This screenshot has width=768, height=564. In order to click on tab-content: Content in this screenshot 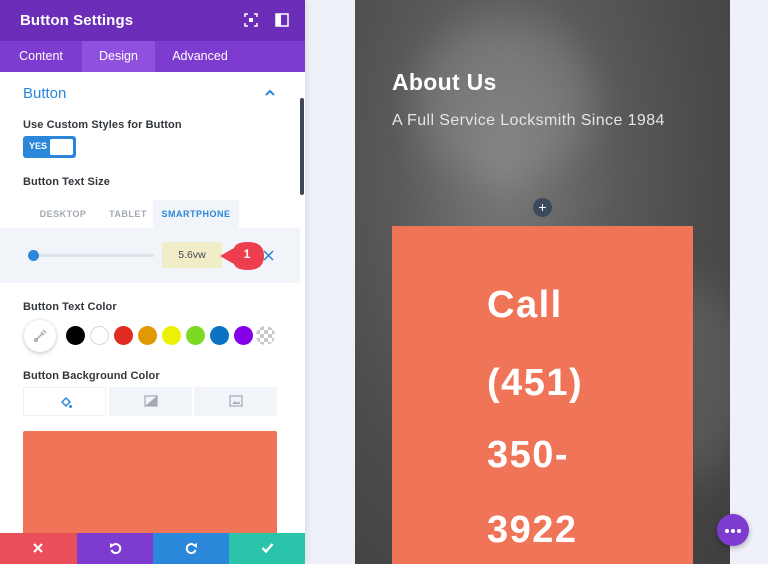, I will do `click(41, 56)`.